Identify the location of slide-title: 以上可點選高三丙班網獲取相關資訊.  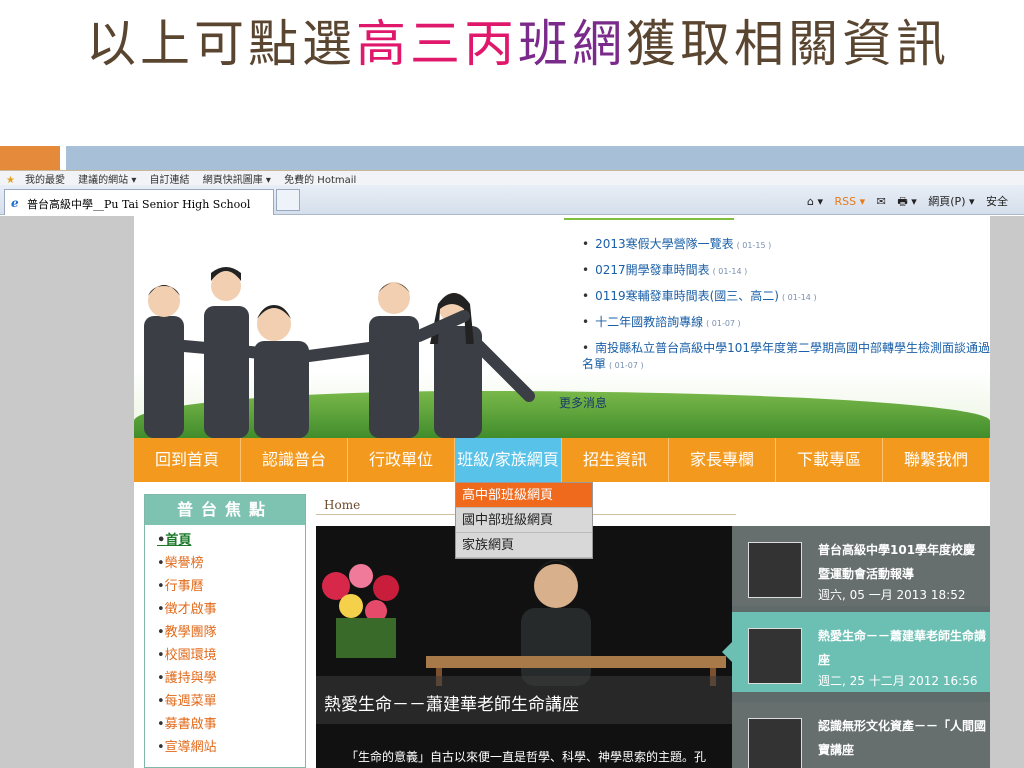
(536, 44).